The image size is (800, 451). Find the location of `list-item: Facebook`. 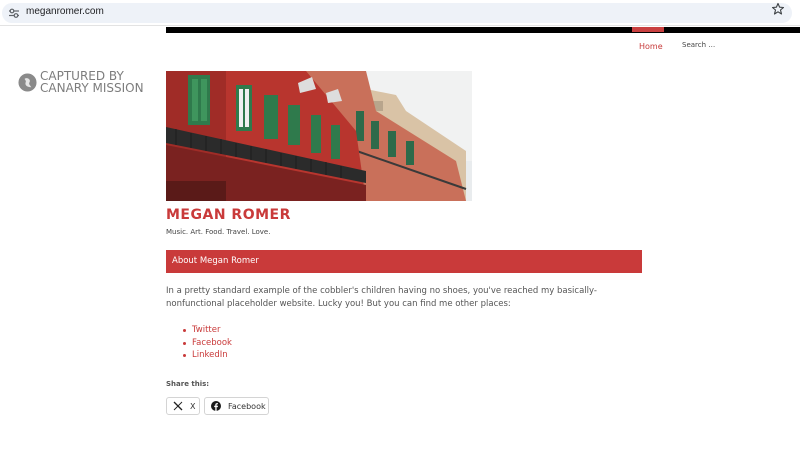

list-item: Facebook is located at coordinates (206, 343).